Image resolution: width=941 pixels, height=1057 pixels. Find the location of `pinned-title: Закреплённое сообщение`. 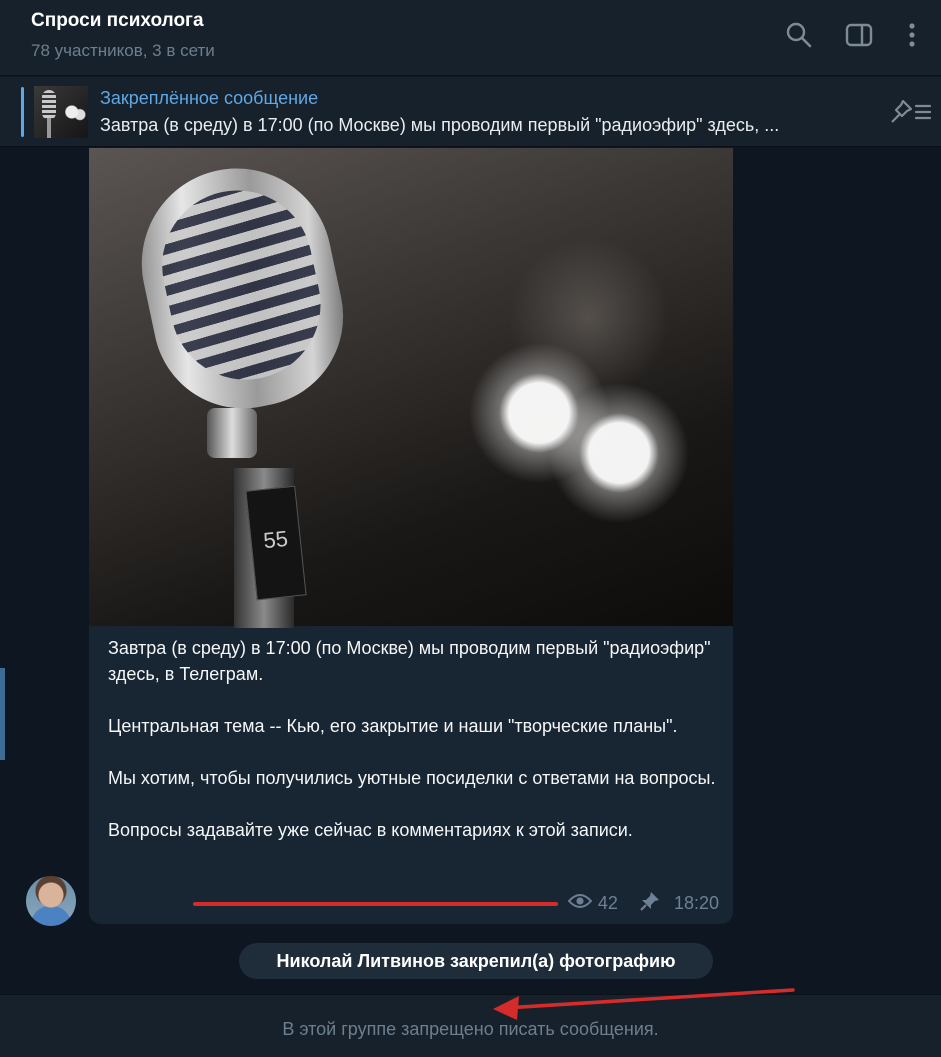

pinned-title: Закреплённое сообщение is located at coordinates (209, 98).